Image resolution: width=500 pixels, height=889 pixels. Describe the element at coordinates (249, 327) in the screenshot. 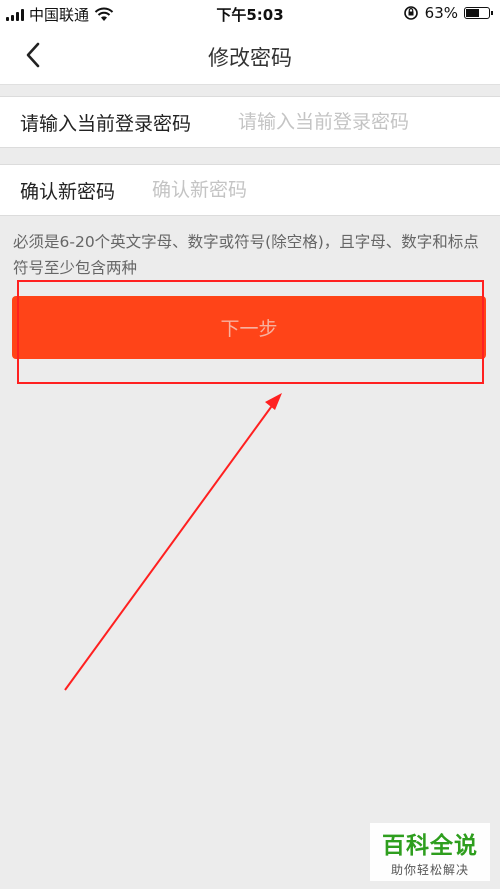

I see `next-button: 下一步` at that location.